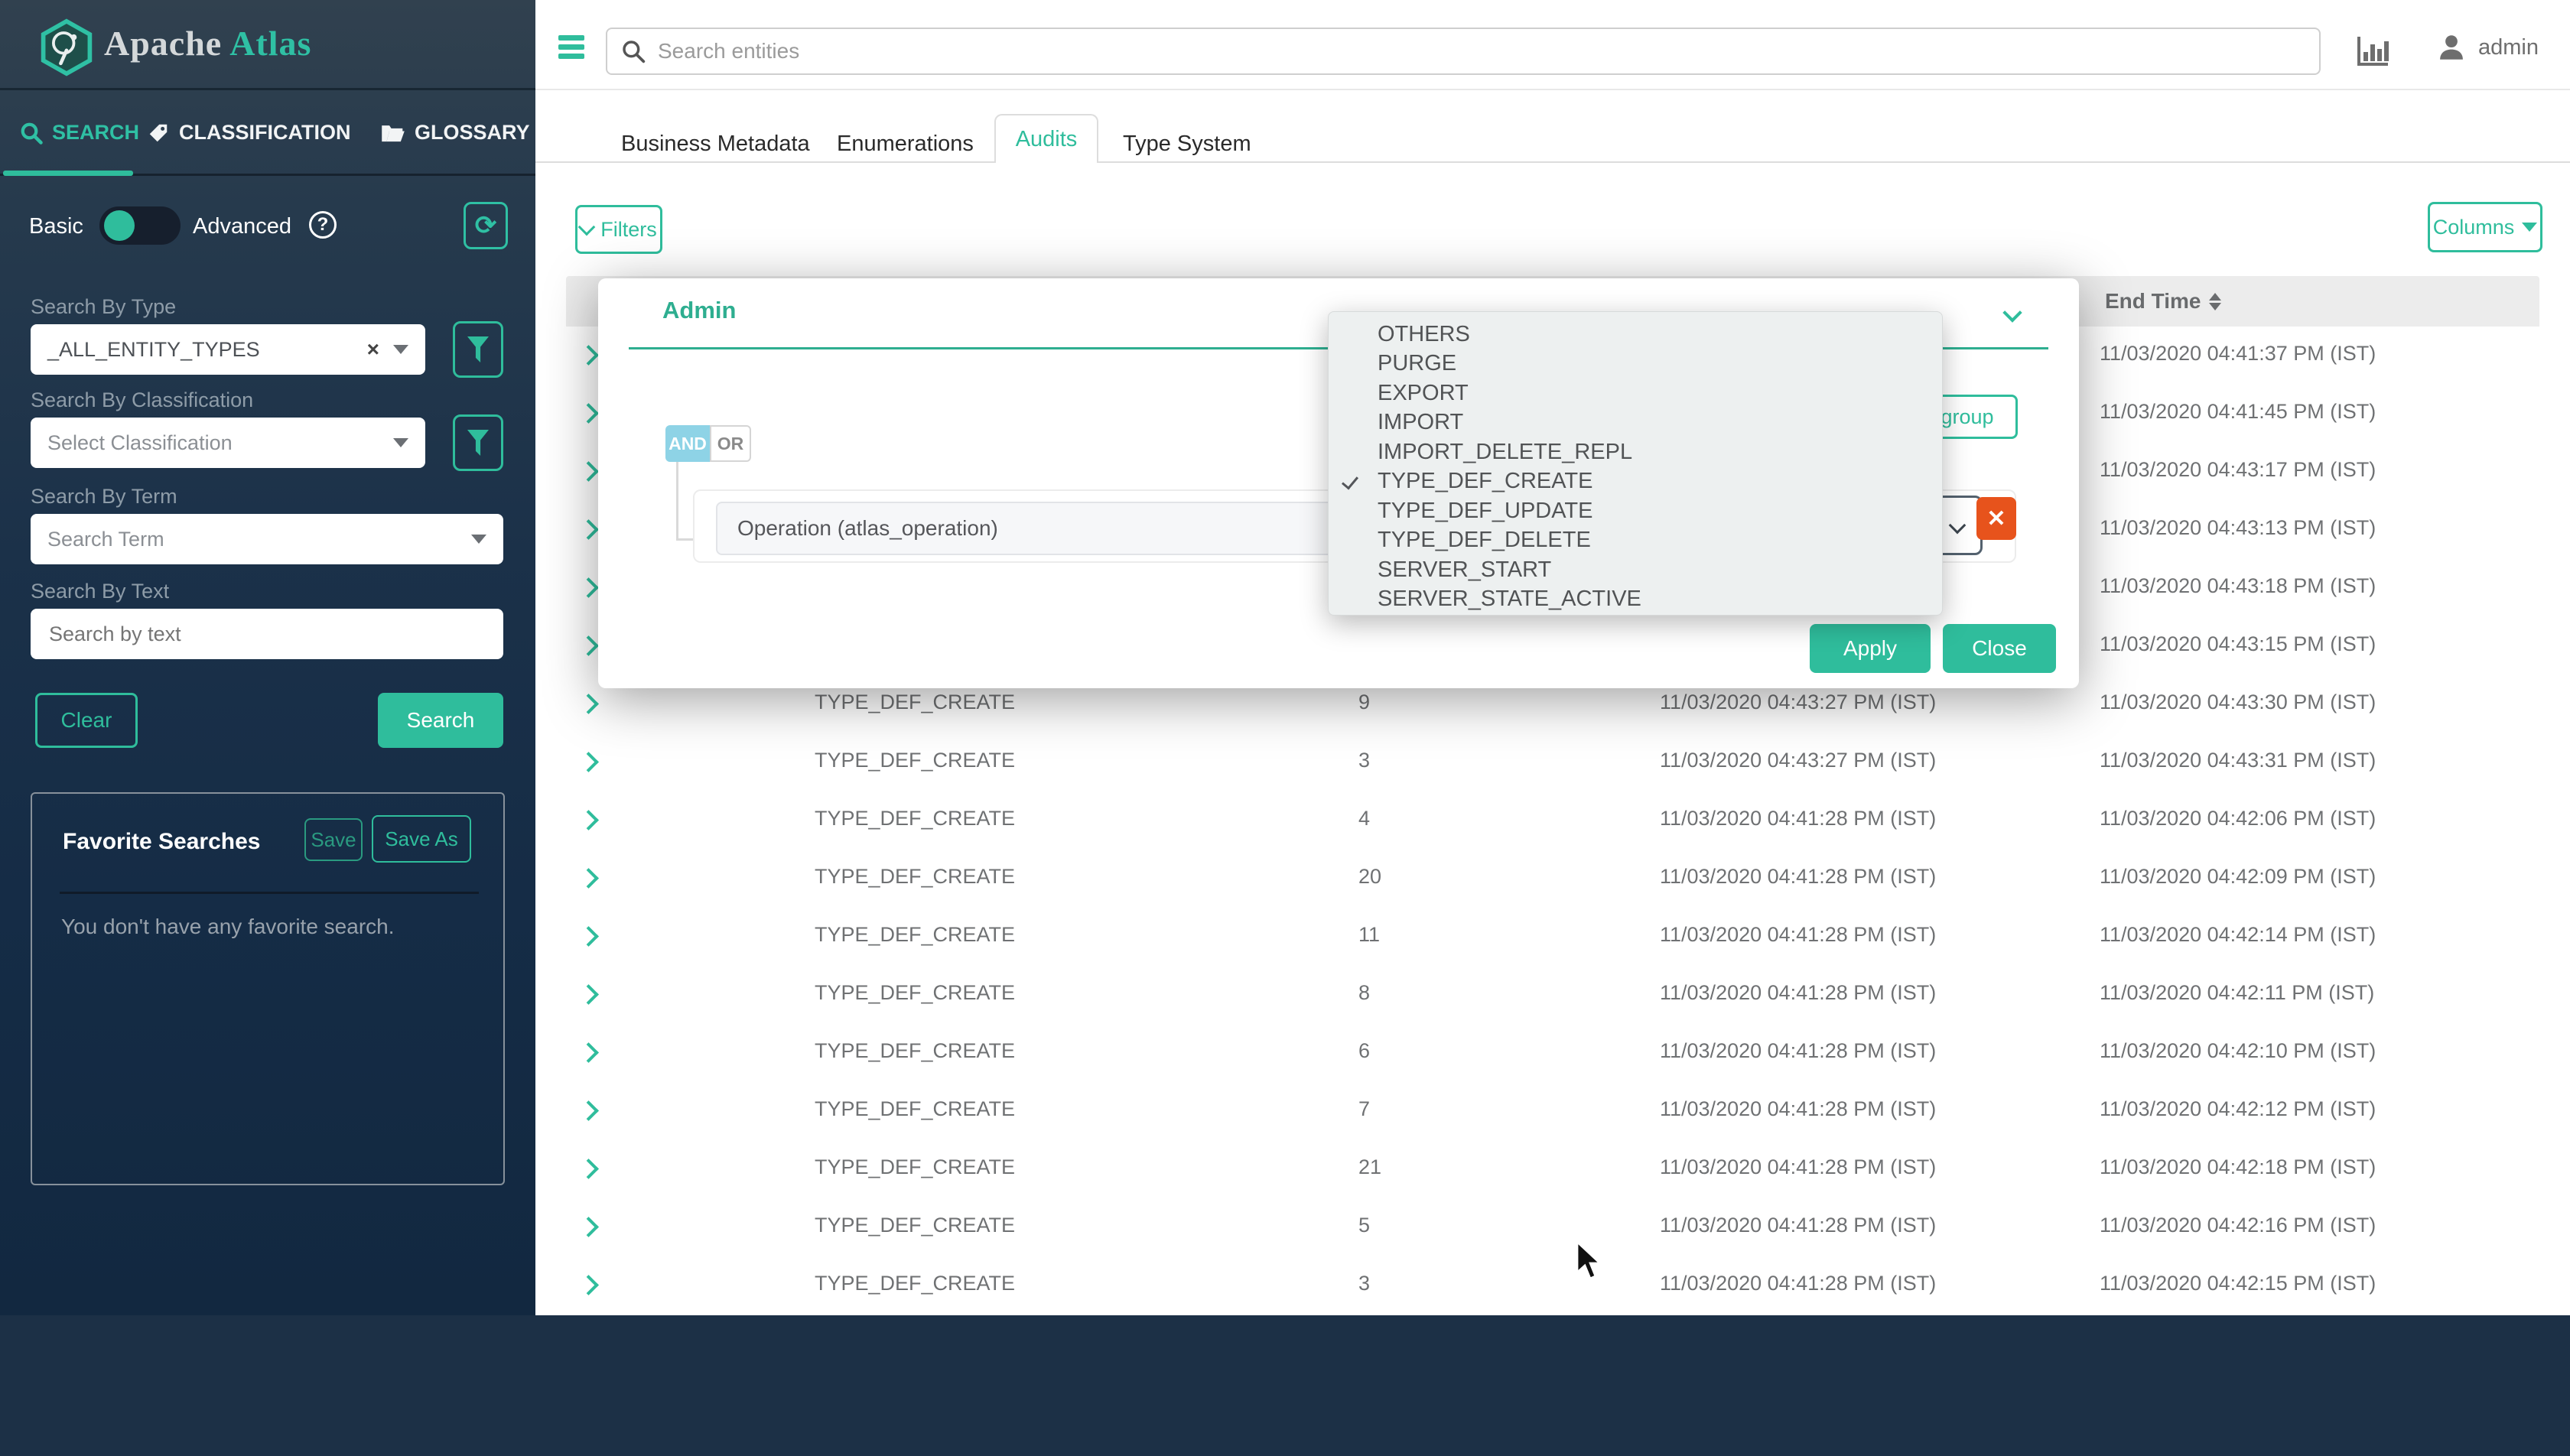 This screenshot has height=1456, width=2570. Describe the element at coordinates (1635, 452) in the screenshot. I see `dropdown-option: IMPORT_DELETE_REPL` at that location.